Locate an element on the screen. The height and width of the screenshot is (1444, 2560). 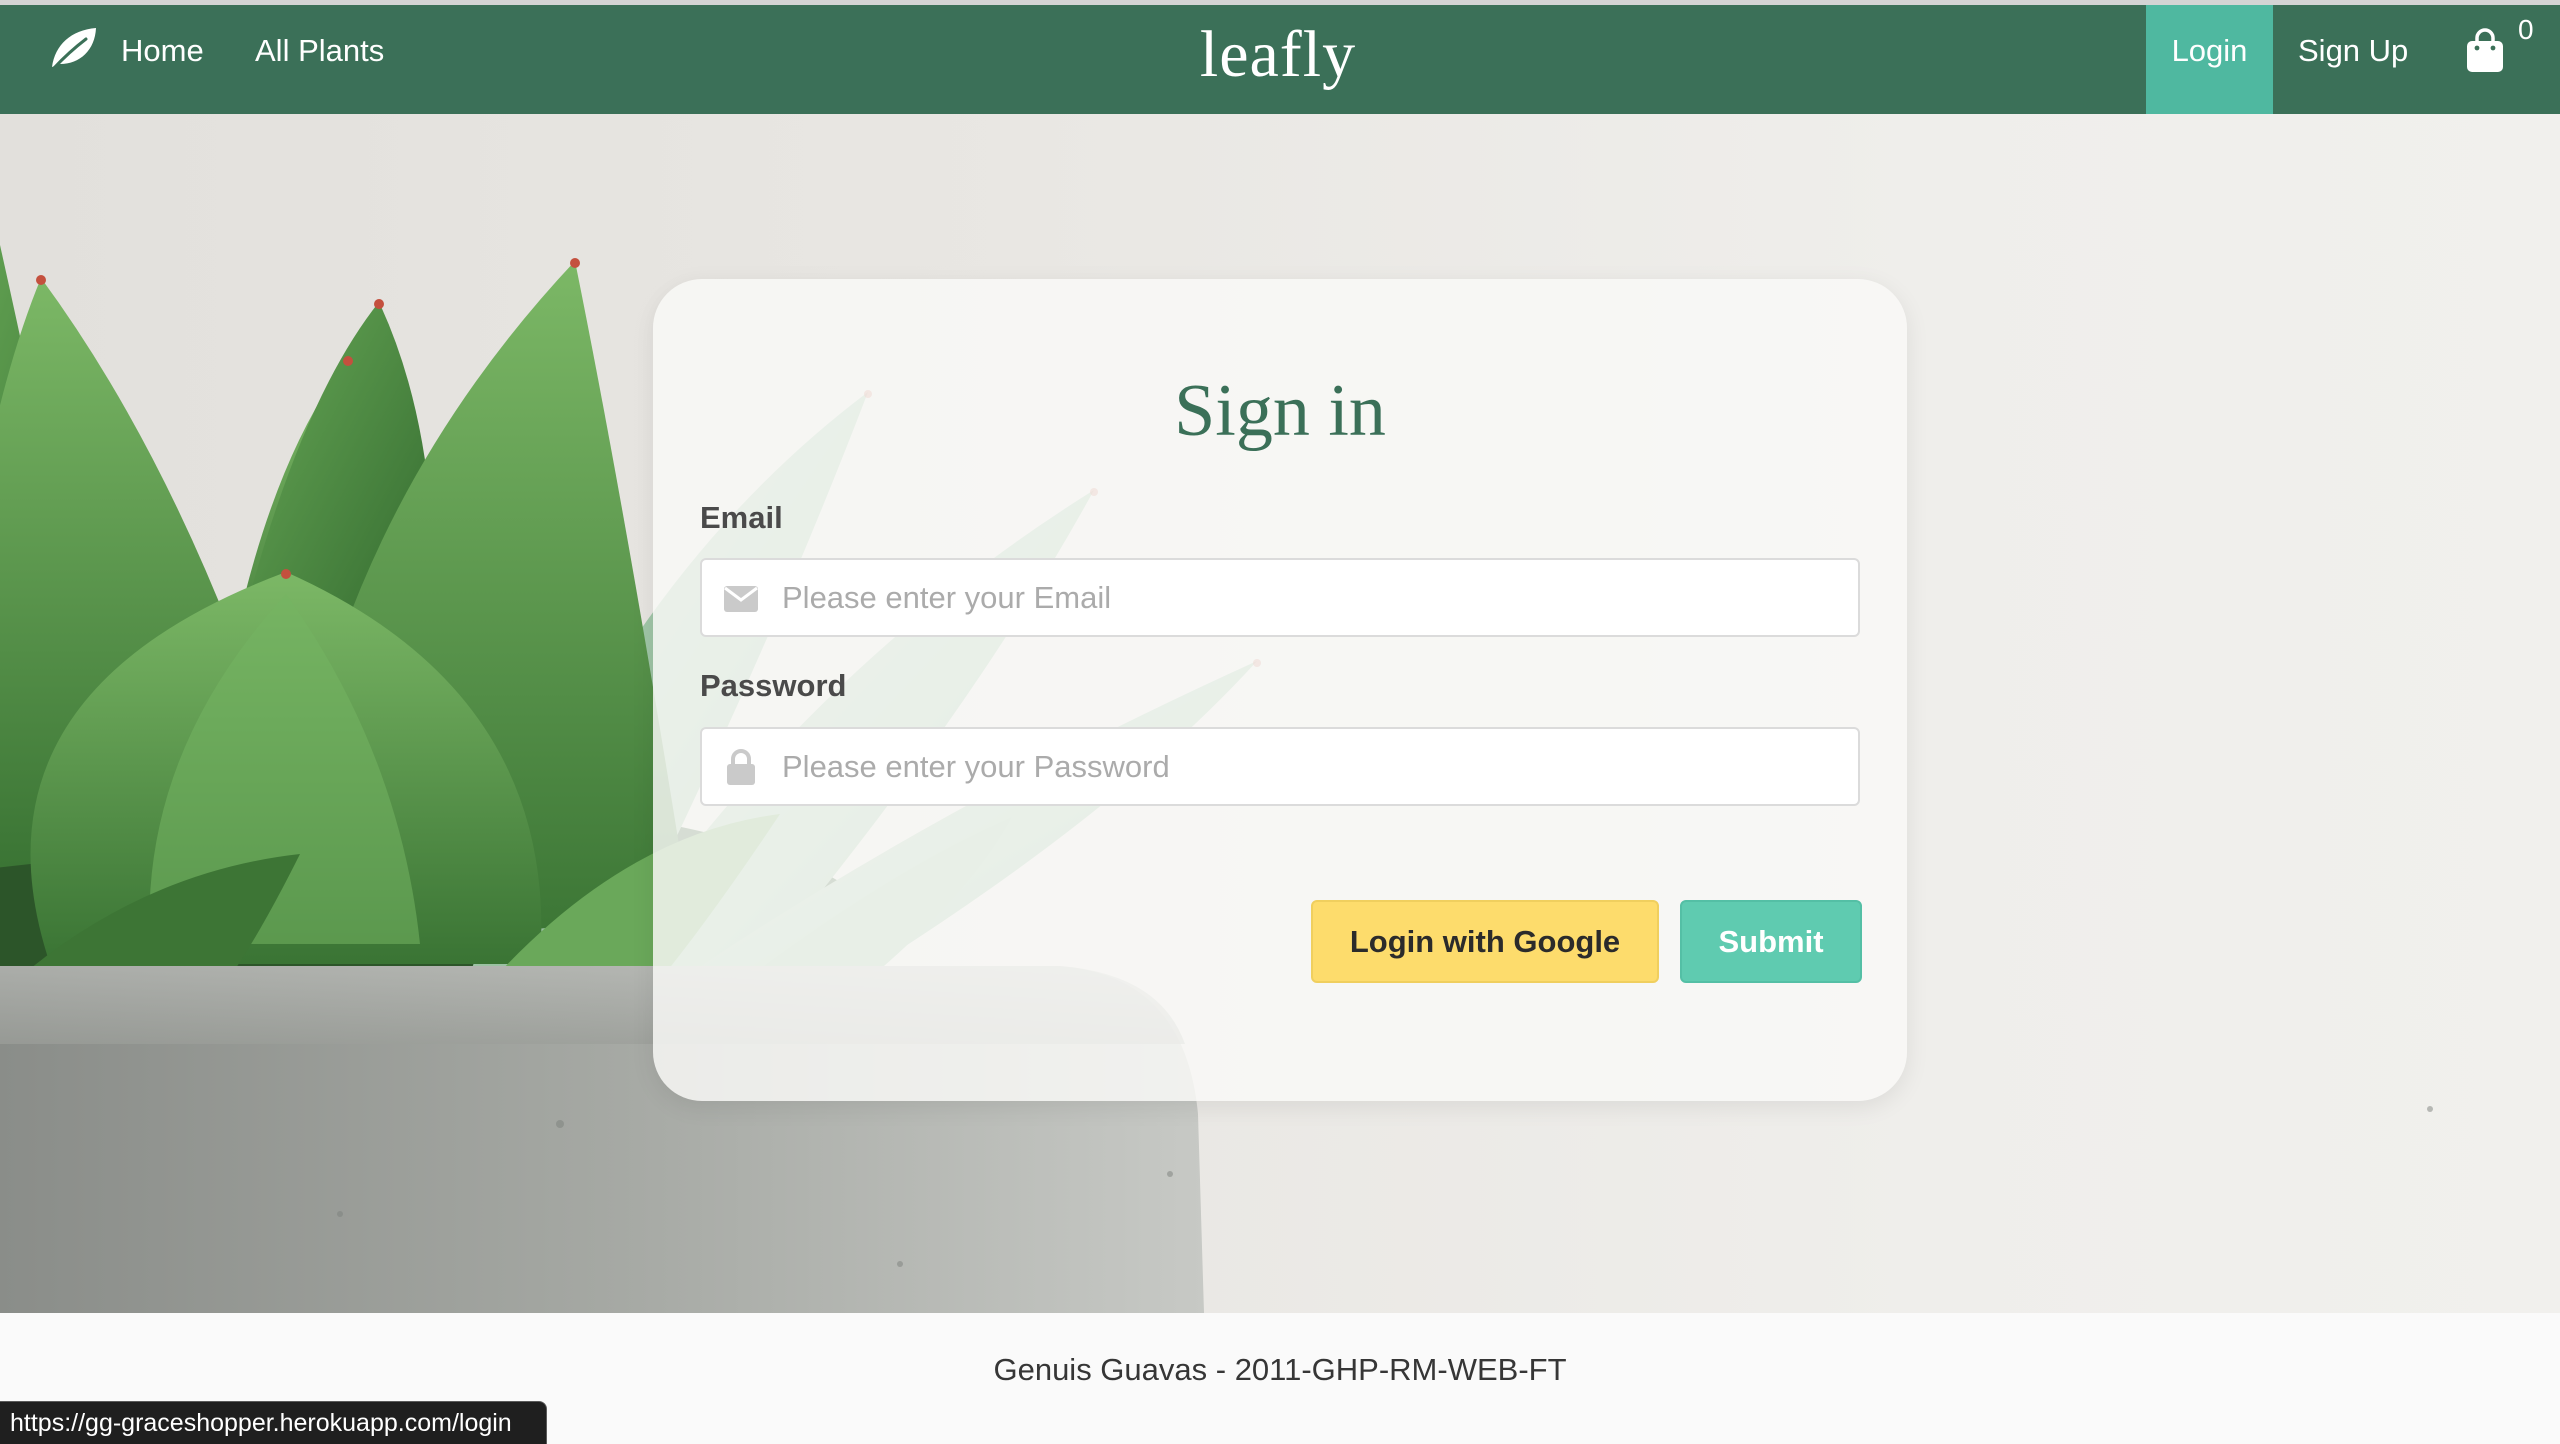
email-field is located at coordinates (1280, 597).